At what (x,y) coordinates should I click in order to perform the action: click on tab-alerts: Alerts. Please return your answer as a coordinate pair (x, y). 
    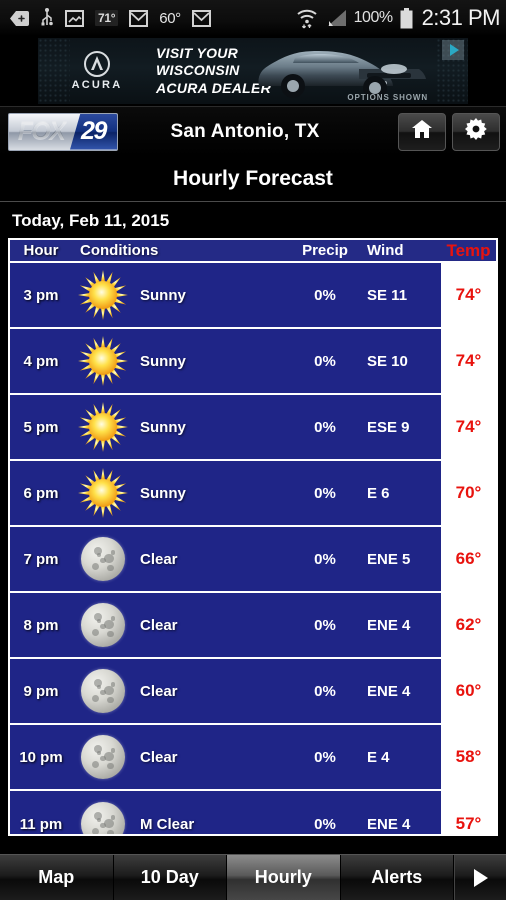
    Looking at the image, I should click on (397, 877).